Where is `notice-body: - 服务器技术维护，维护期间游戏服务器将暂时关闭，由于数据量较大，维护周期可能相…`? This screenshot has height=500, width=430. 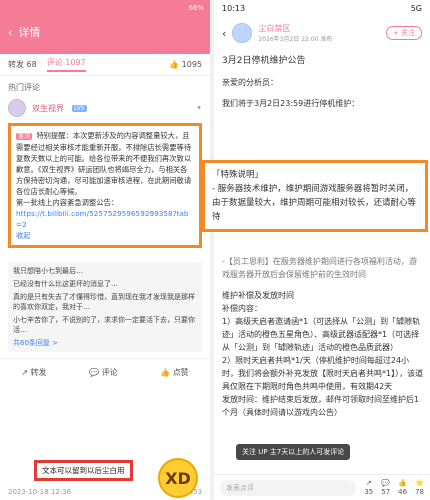 notice-body: - 服务器技术维护，维护期间游戏服务器将暂时关闭，由于数据量较大，维护周期可能相… is located at coordinates (314, 203).